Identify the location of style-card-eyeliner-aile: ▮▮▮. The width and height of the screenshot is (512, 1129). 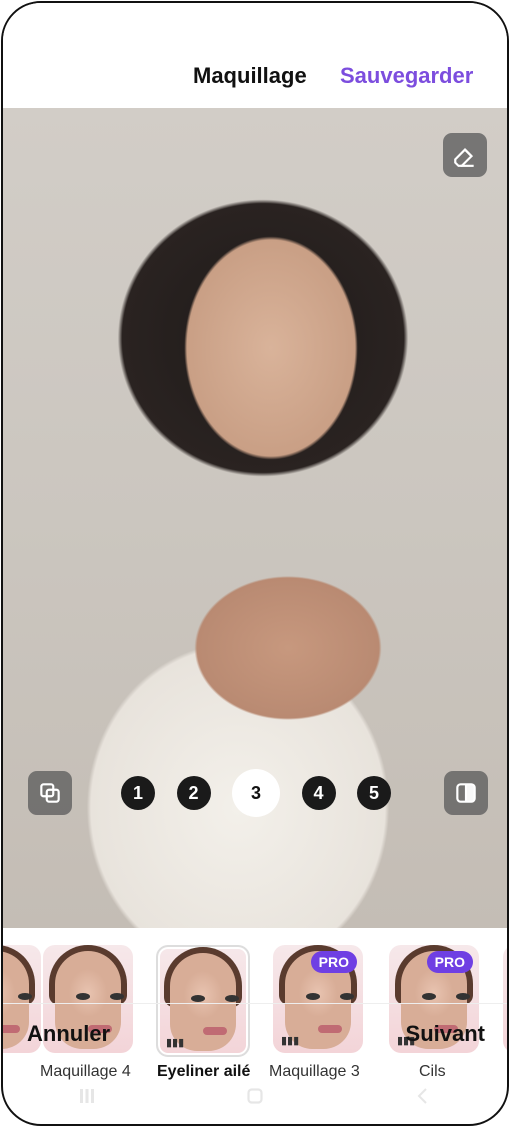
(203, 1001).